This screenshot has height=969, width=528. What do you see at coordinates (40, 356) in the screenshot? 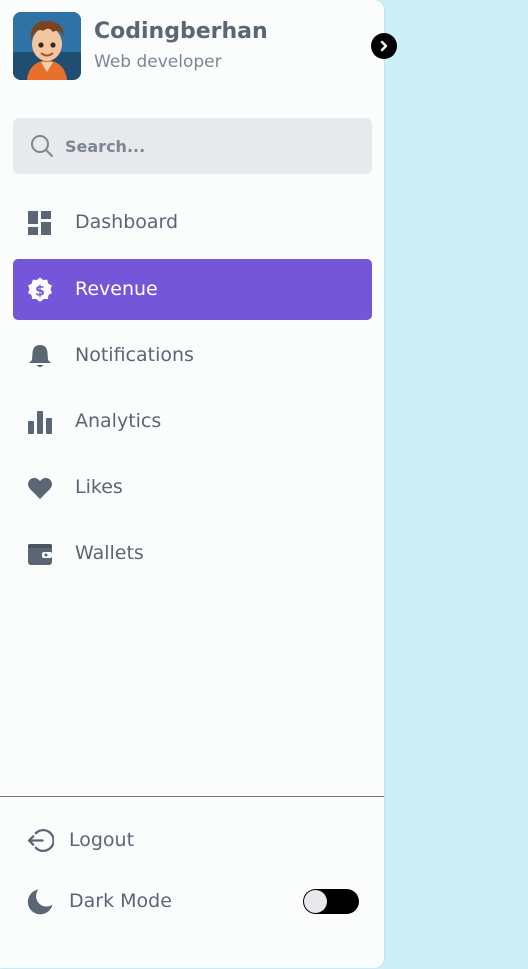
I see `bell-icon` at bounding box center [40, 356].